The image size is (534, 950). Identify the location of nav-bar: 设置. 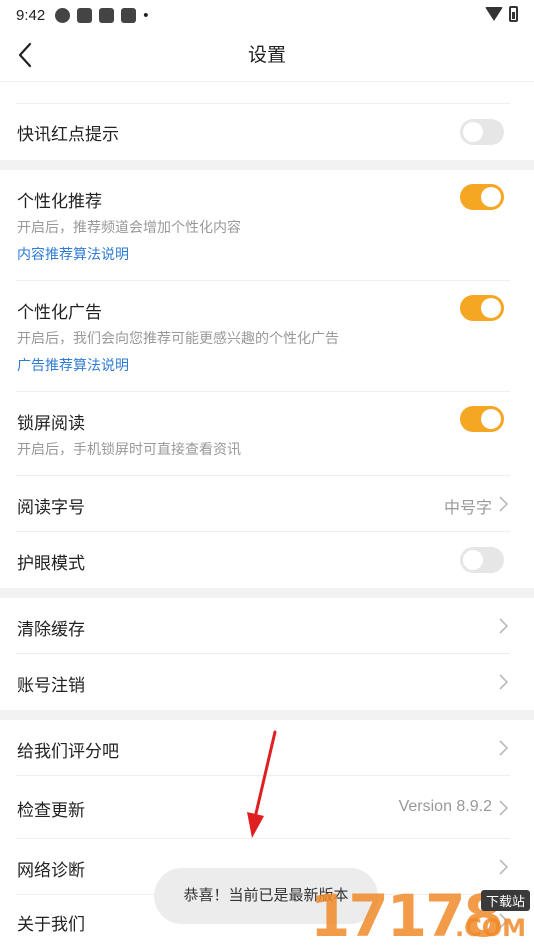
(267, 56).